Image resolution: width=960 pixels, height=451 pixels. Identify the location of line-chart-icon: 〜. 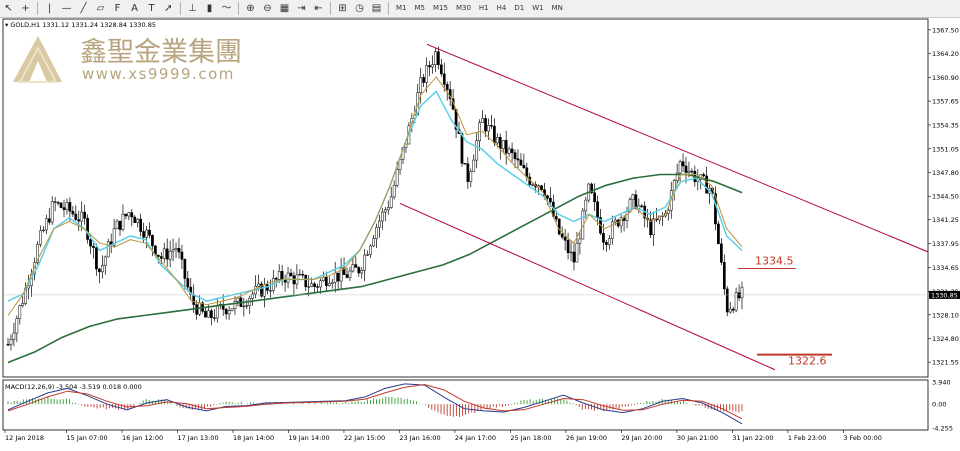
(226, 8).